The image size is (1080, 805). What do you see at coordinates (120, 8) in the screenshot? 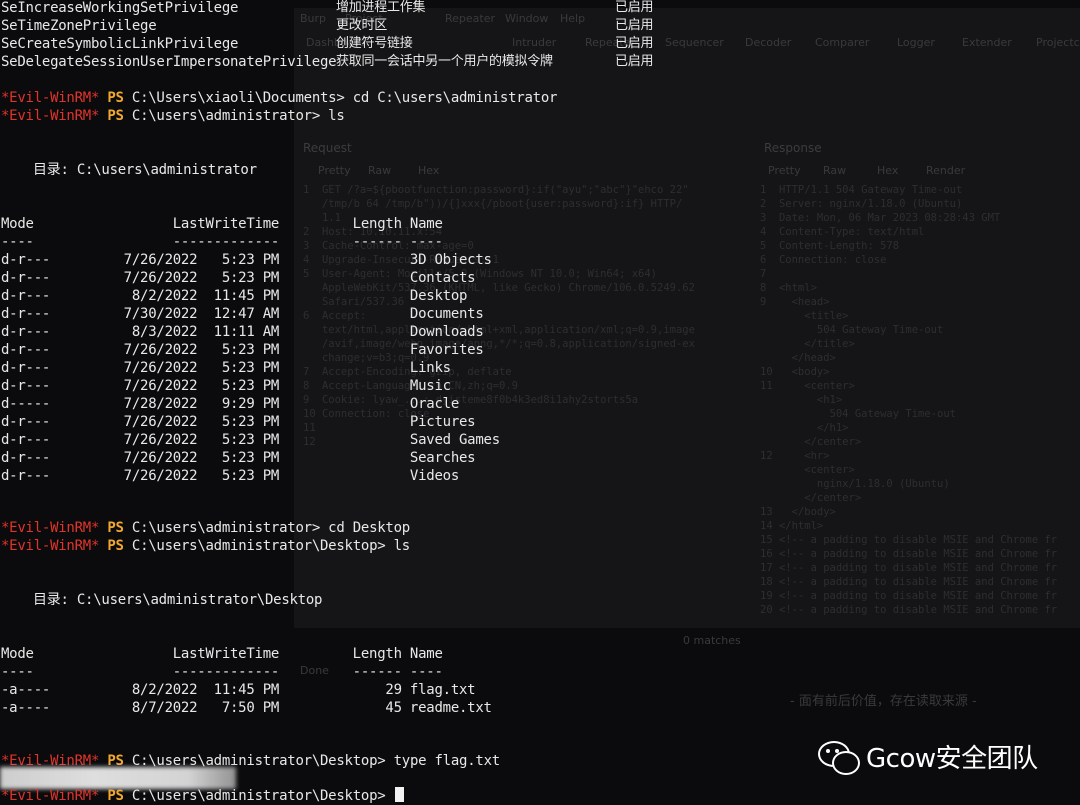
I see `privilege-name: SeIncreaseWorkingSetPrivilege` at bounding box center [120, 8].